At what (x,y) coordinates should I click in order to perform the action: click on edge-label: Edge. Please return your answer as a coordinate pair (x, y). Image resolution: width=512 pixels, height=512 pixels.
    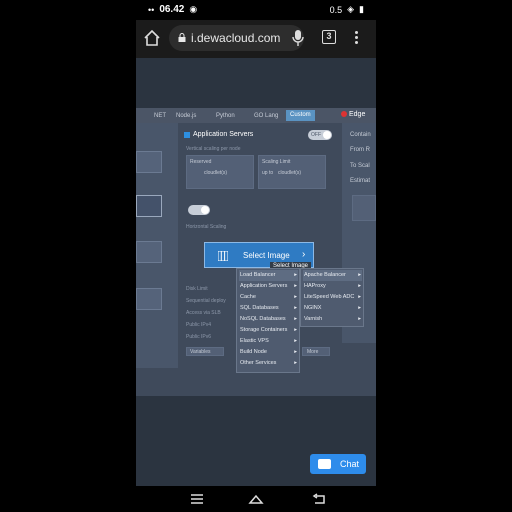
    Looking at the image, I should click on (353, 114).